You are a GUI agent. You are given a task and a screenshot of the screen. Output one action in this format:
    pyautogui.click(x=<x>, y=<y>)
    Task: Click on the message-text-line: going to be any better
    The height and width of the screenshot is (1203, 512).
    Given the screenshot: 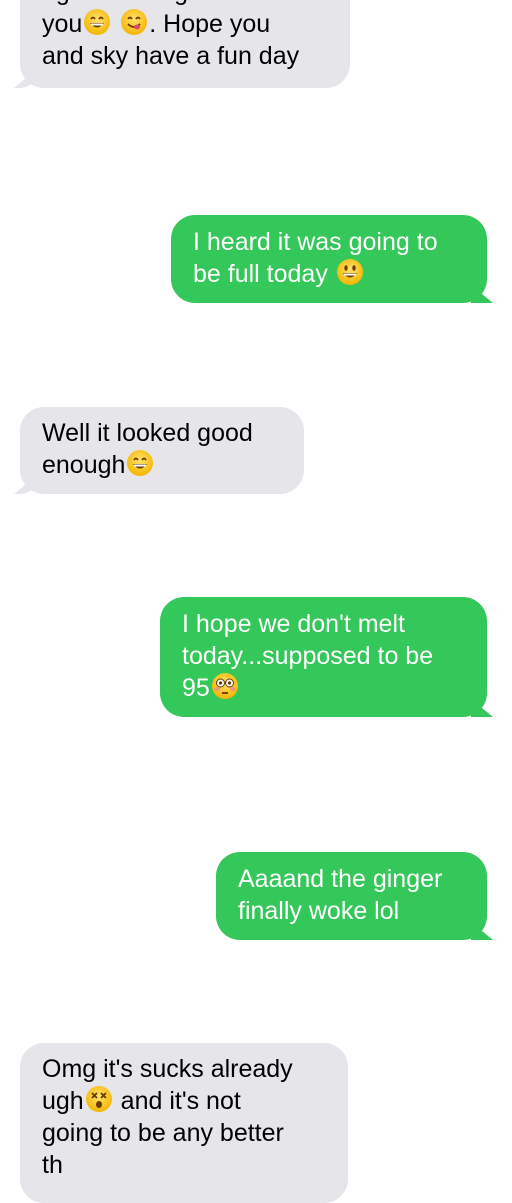 What is the action you would take?
    pyautogui.click(x=163, y=1133)
    